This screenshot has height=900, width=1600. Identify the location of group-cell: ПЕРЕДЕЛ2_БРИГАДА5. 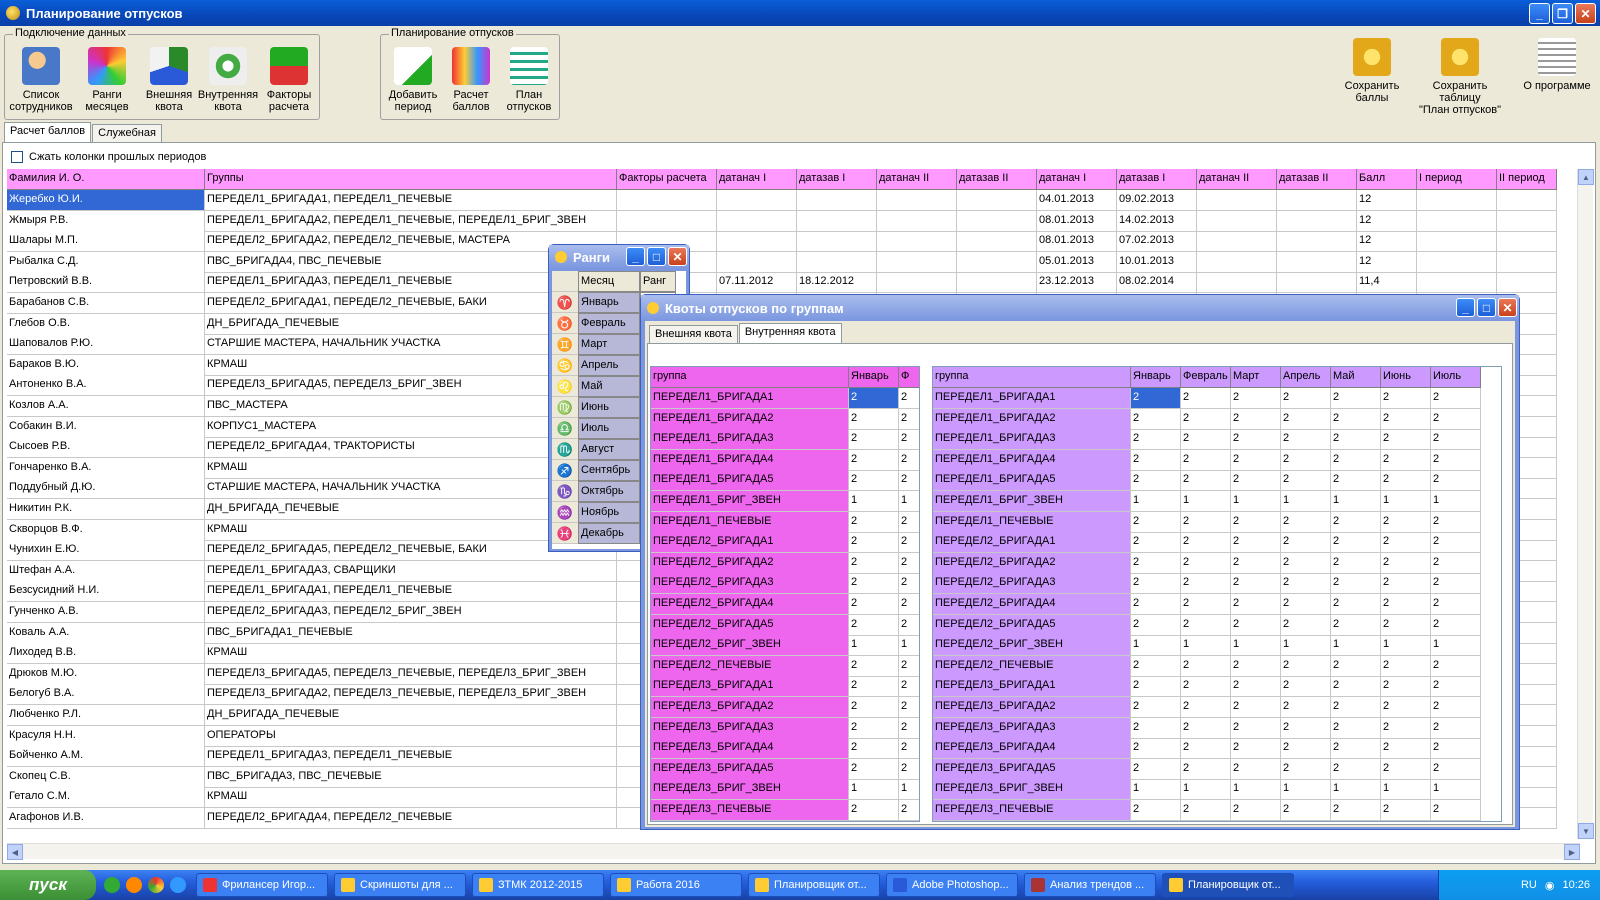
(1032, 625).